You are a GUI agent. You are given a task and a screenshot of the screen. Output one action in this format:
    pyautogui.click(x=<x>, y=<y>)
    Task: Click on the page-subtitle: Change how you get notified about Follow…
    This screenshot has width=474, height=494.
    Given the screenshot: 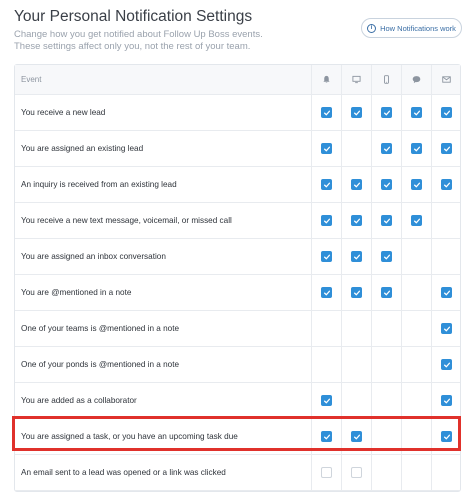 What is the action you would take?
    pyautogui.click(x=138, y=40)
    